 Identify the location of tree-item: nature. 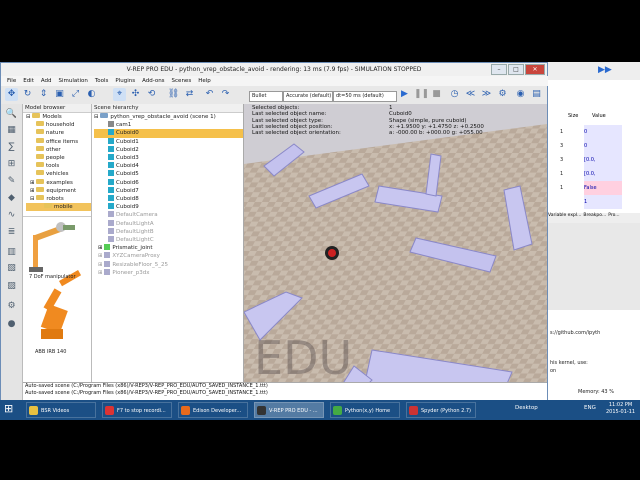
(58, 133).